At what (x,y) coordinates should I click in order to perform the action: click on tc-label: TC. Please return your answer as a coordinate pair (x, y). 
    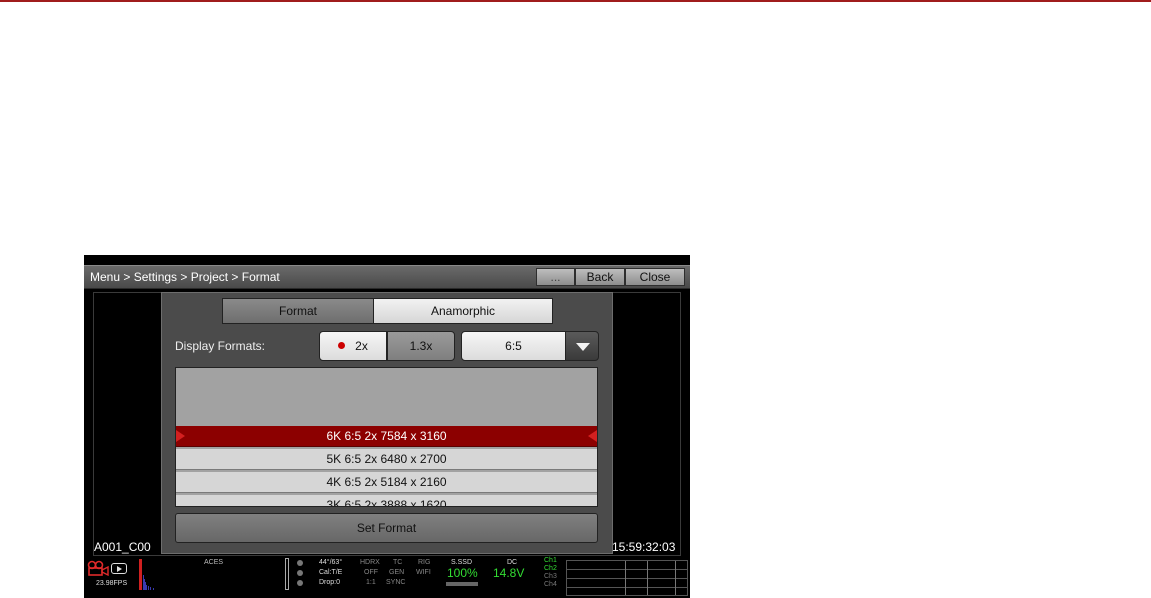
    Looking at the image, I should click on (398, 562).